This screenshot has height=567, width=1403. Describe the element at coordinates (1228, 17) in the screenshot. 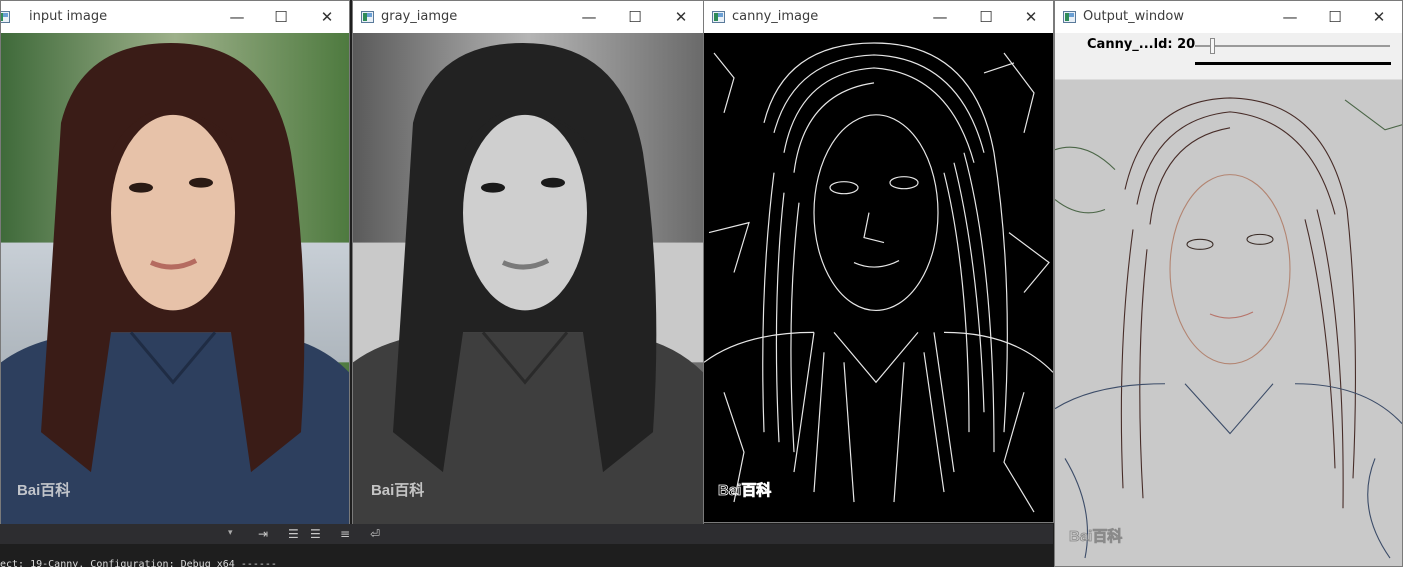

I see `output-title-bar: Output_window — ☐ ✕` at that location.